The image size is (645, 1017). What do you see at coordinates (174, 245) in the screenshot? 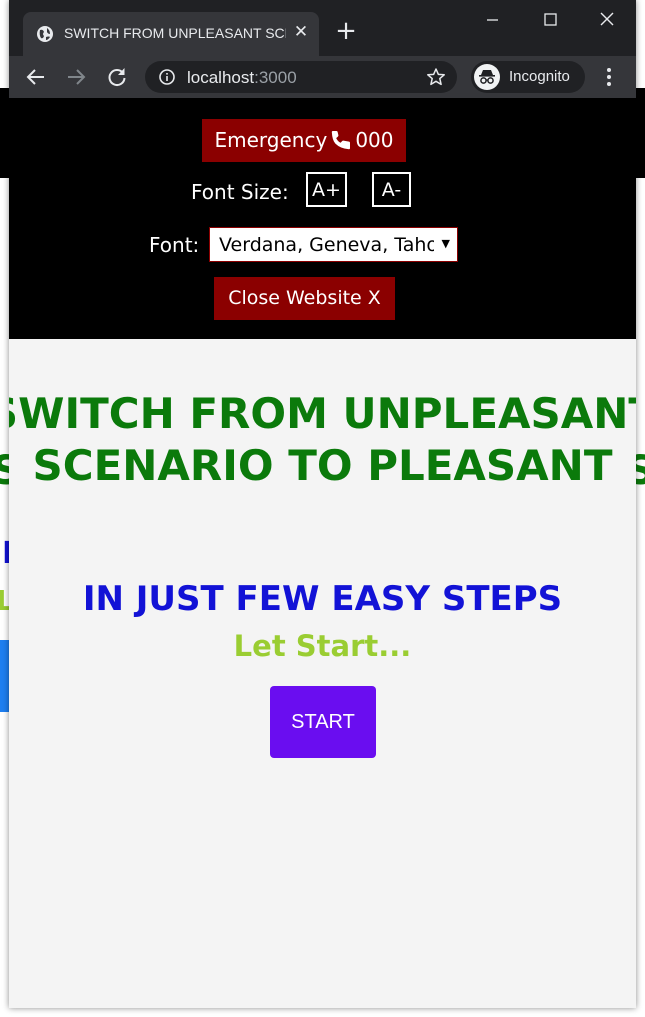
I see `font-label: Font:` at bounding box center [174, 245].